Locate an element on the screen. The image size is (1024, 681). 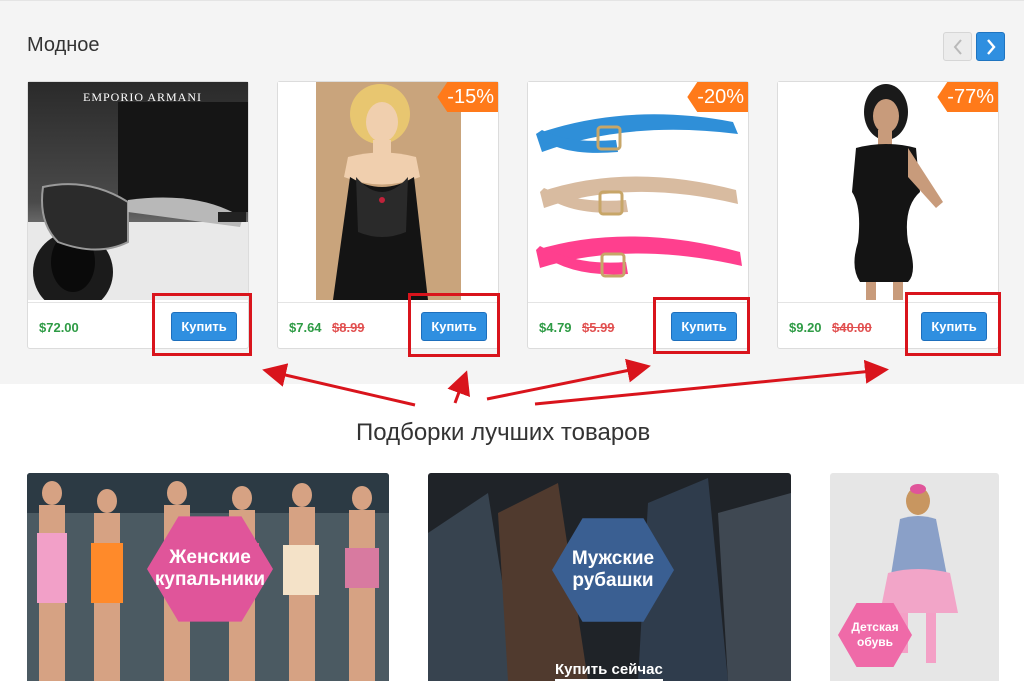
banner-cta: Купить сейчас is located at coordinates (609, 671).